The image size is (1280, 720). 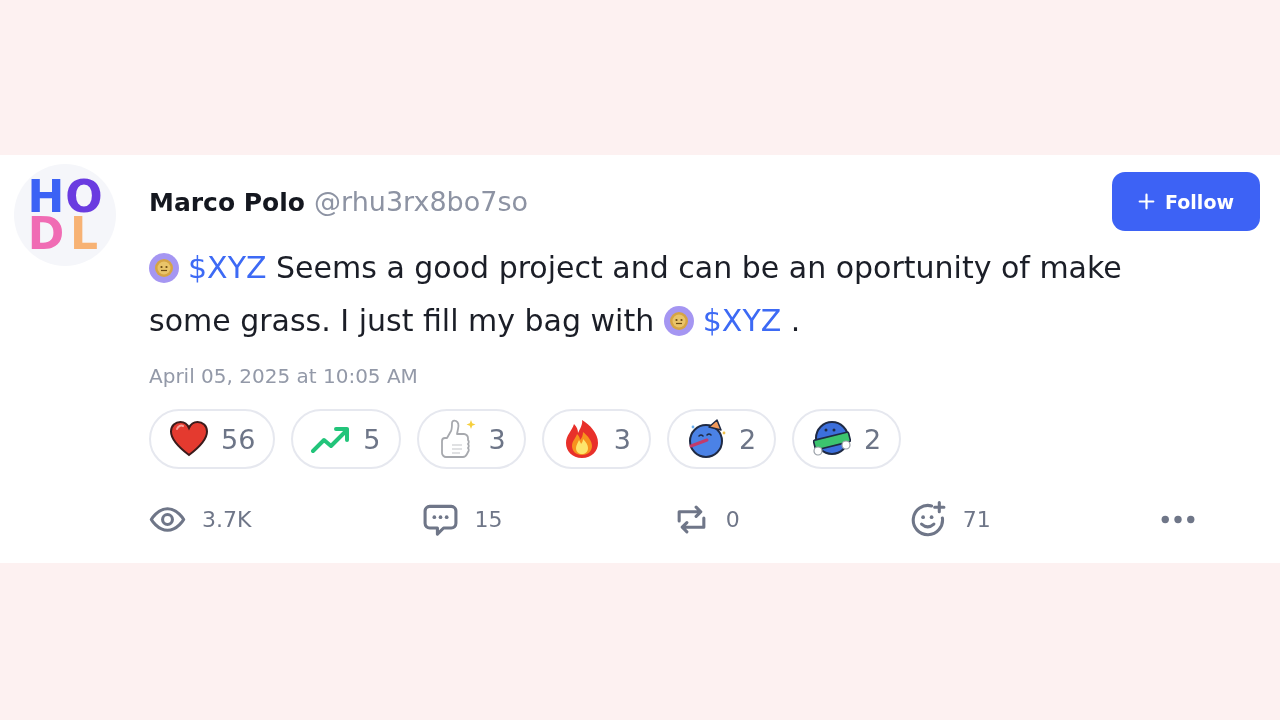 What do you see at coordinates (928, 519) in the screenshot?
I see `add-reaction-icon` at bounding box center [928, 519].